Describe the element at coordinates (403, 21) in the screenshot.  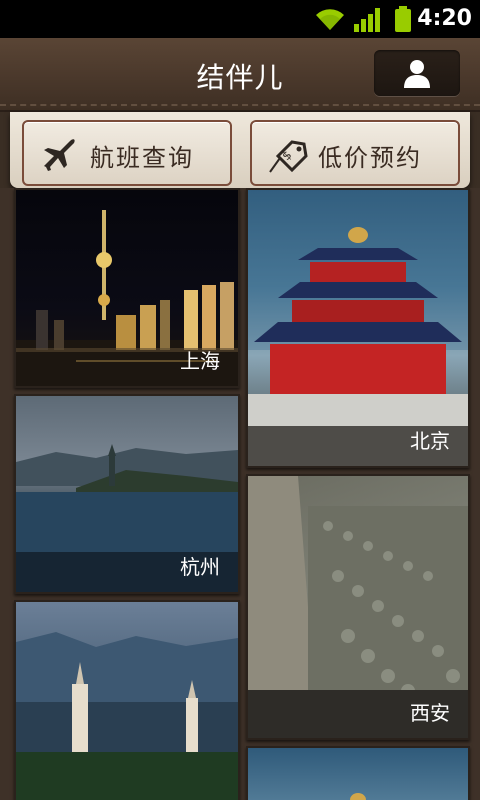
I see `battery-icon` at that location.